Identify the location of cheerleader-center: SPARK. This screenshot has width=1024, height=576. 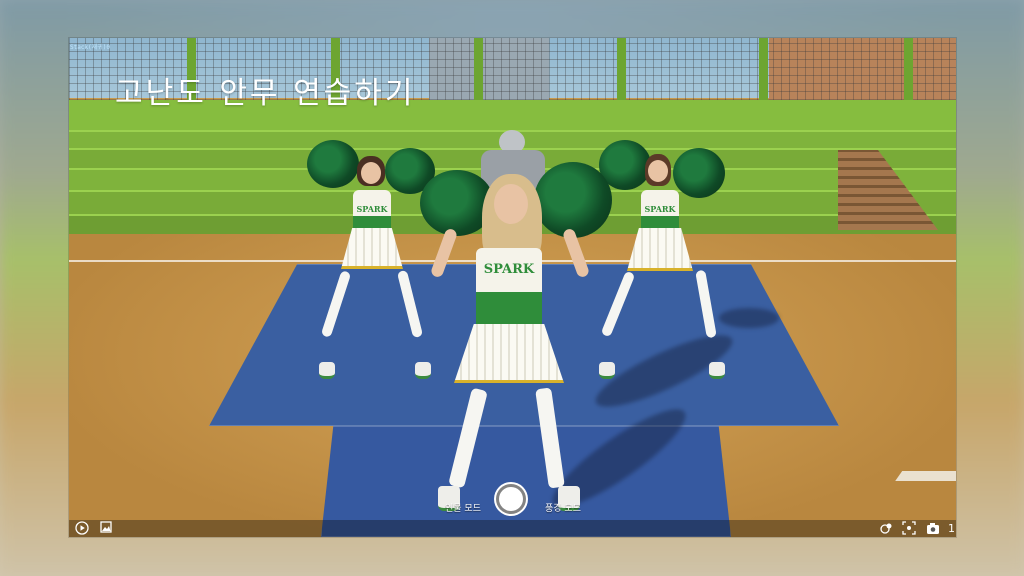
(516, 338).